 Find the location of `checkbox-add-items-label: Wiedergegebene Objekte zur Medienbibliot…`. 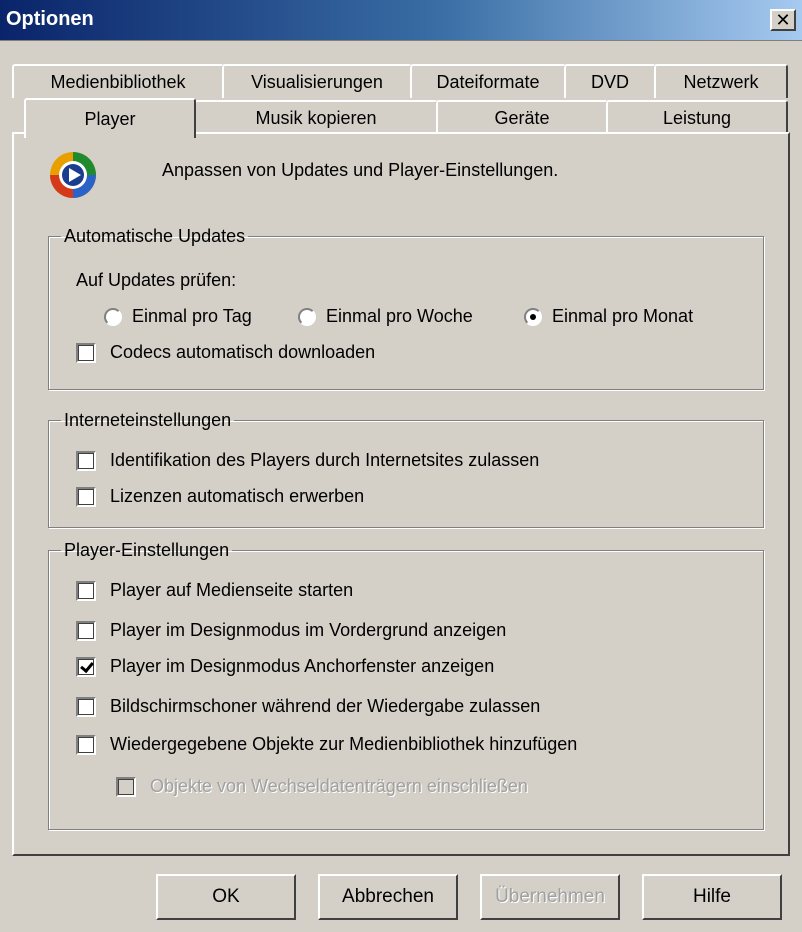

checkbox-add-items-label: Wiedergegebene Objekte zur Medienbibliot… is located at coordinates (344, 744).